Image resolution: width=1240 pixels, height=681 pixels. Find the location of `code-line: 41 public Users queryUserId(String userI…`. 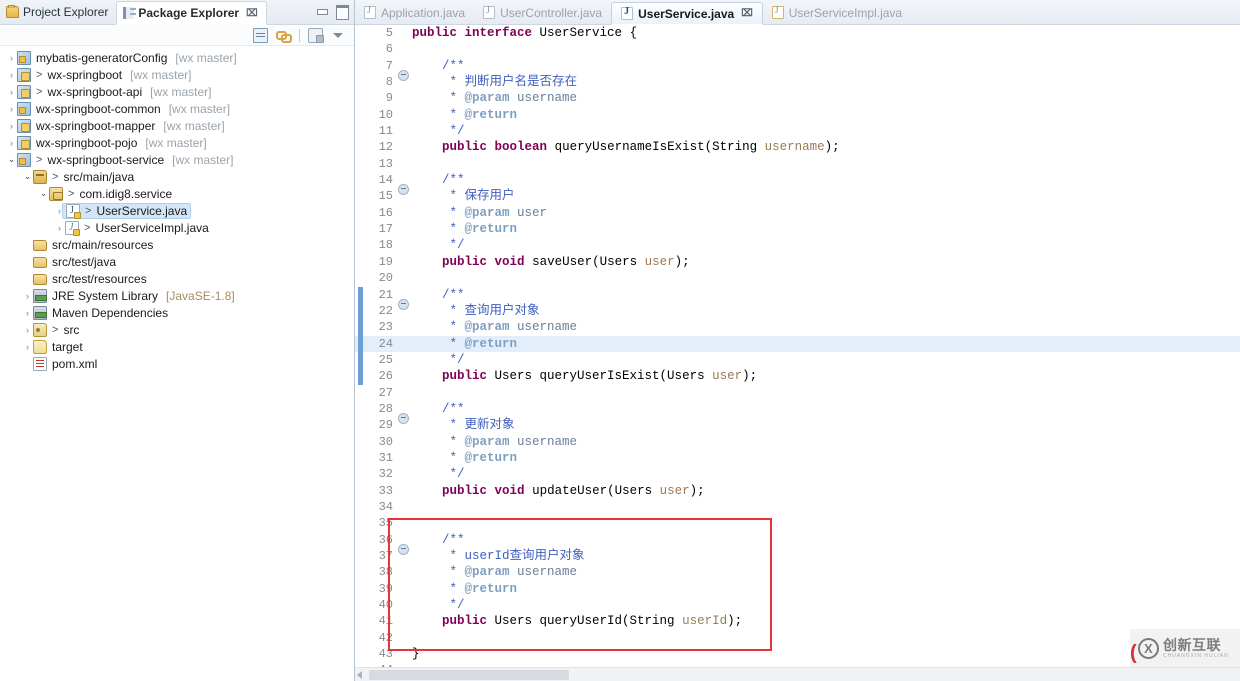

code-line: 41 public Users queryUserId(String userI… is located at coordinates (797, 621).